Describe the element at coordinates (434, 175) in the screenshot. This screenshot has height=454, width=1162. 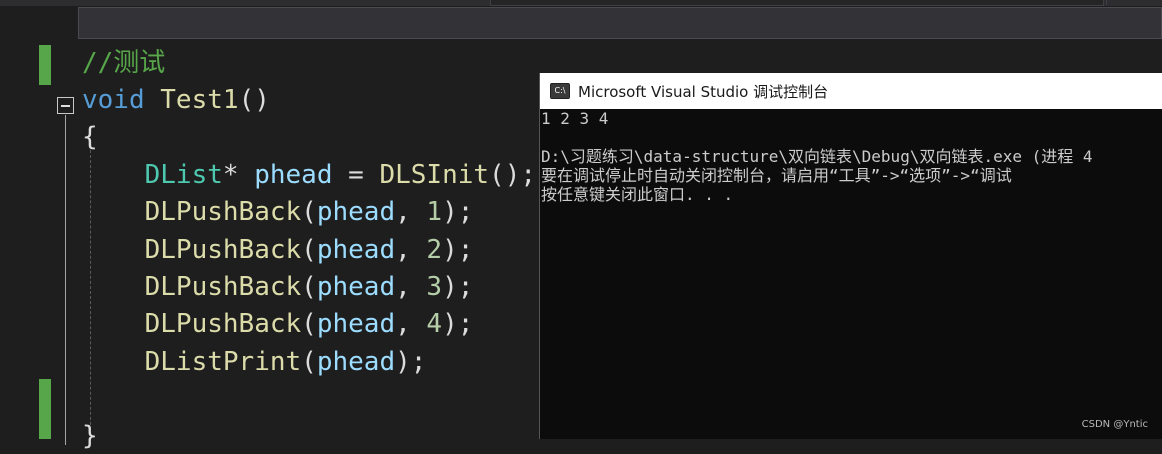
I see `code-token: DLSInit` at that location.